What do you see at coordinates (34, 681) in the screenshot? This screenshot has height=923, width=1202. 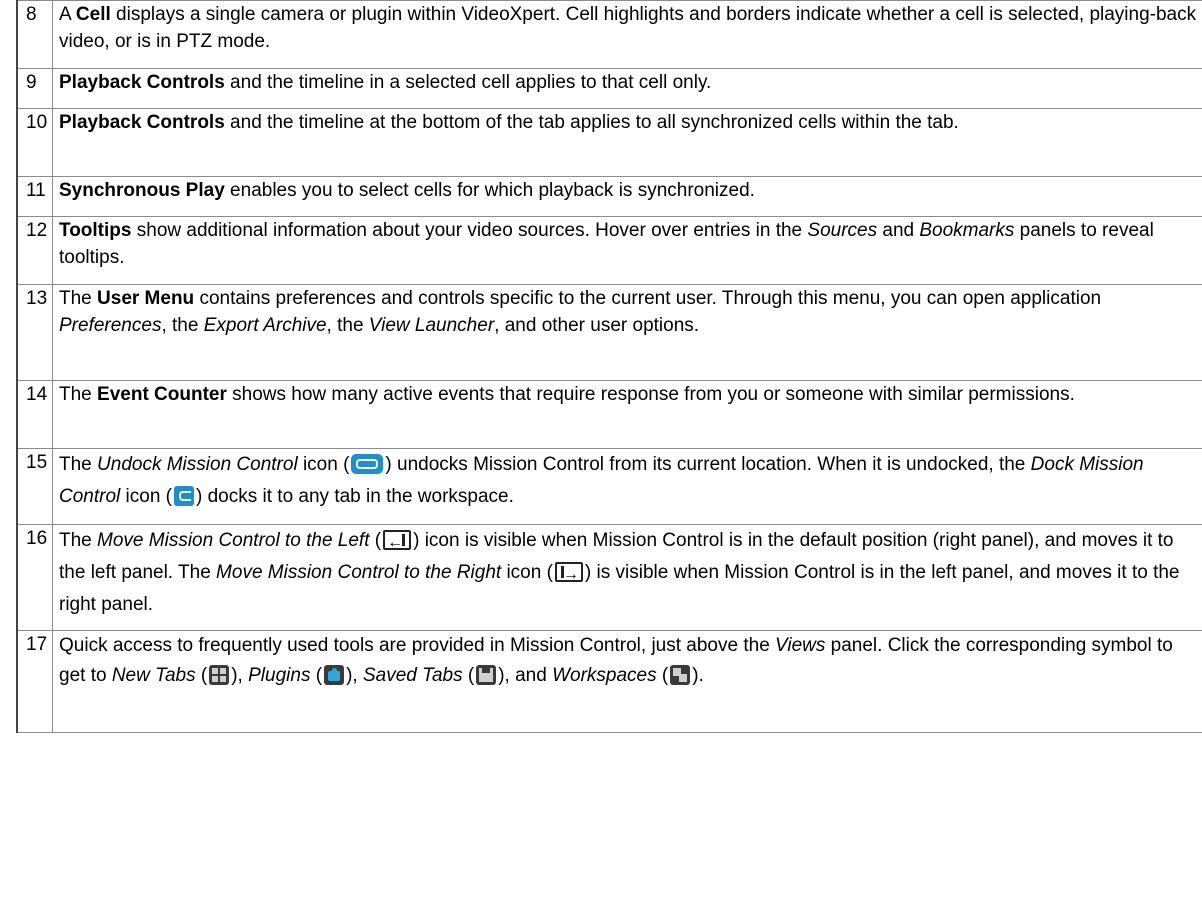 I see `row-number: 17` at bounding box center [34, 681].